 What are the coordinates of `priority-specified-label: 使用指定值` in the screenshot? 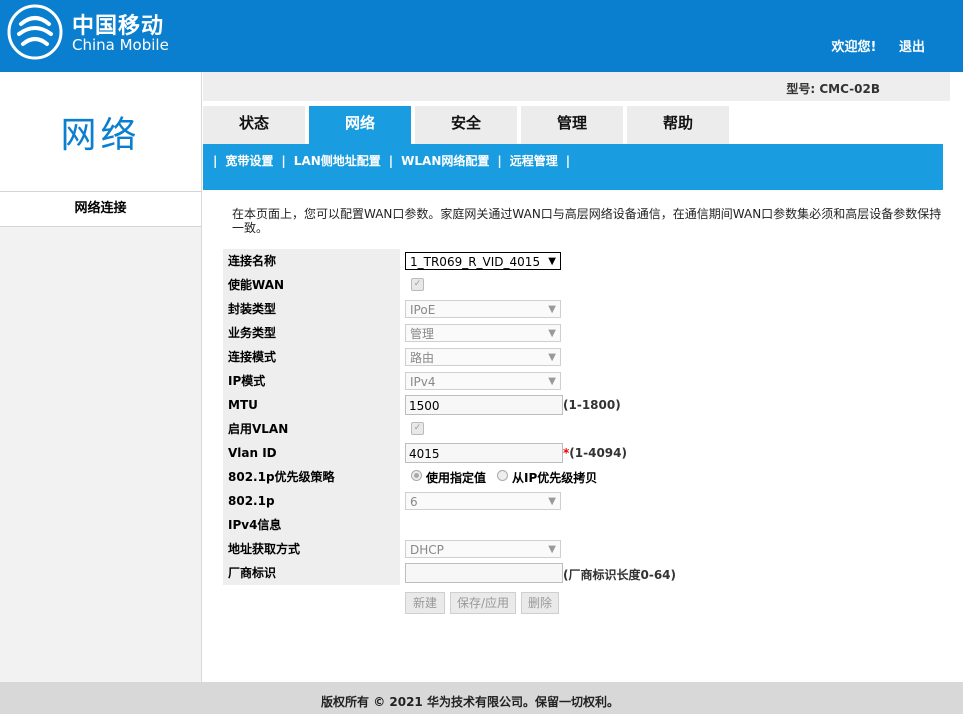 It's located at (456, 478).